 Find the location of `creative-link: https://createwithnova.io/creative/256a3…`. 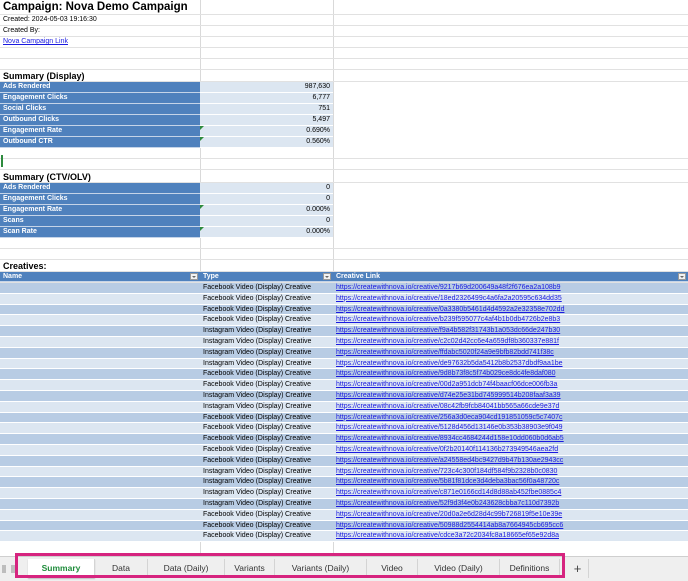

creative-link: https://createwithnova.io/creative/256a3… is located at coordinates (510, 418).